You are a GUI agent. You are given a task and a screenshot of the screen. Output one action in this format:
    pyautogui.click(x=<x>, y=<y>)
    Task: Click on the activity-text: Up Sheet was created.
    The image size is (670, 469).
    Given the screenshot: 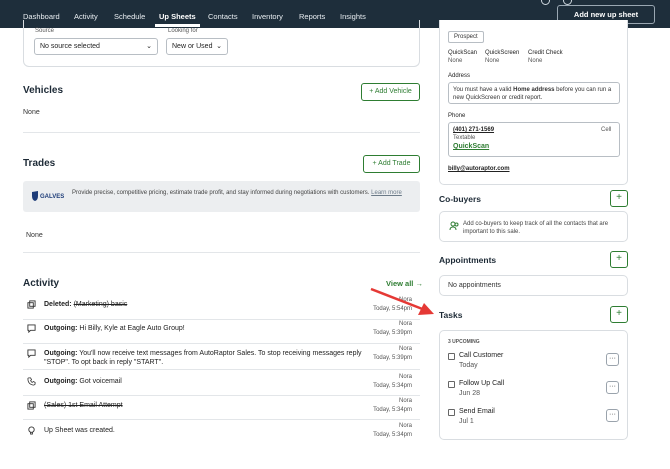 What is the action you would take?
    pyautogui.click(x=79, y=430)
    